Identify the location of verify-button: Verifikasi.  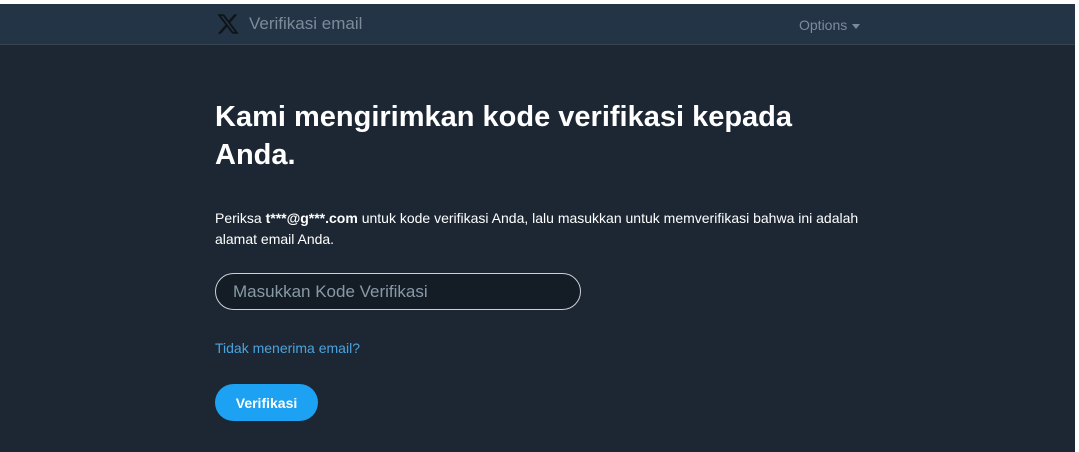
(266, 402).